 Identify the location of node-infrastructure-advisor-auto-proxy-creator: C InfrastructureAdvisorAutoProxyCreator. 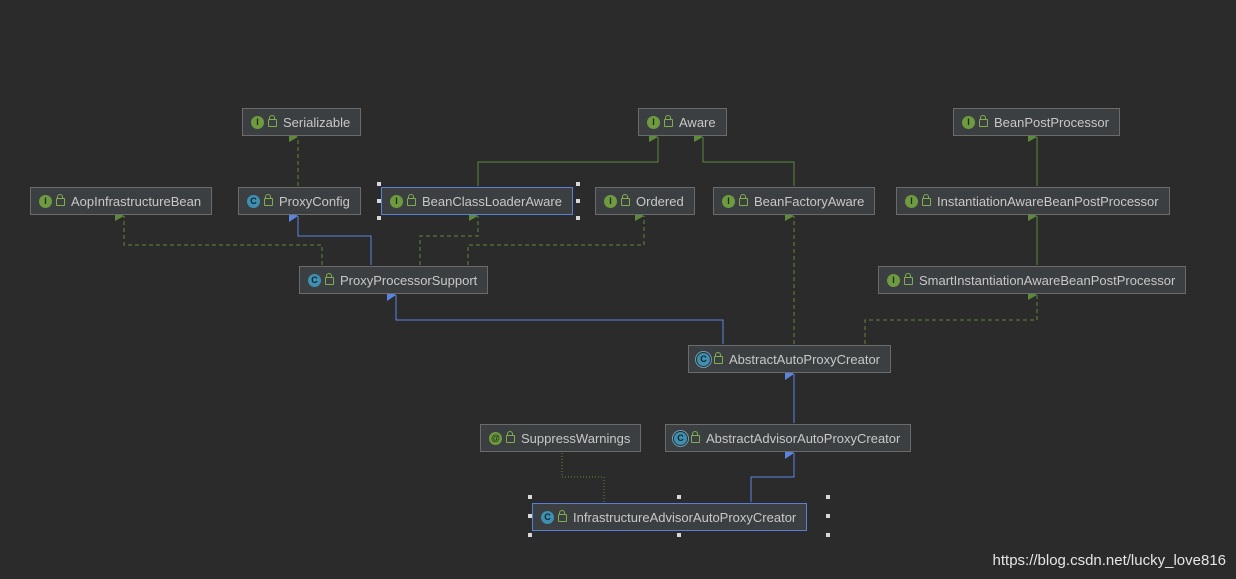
(670, 517).